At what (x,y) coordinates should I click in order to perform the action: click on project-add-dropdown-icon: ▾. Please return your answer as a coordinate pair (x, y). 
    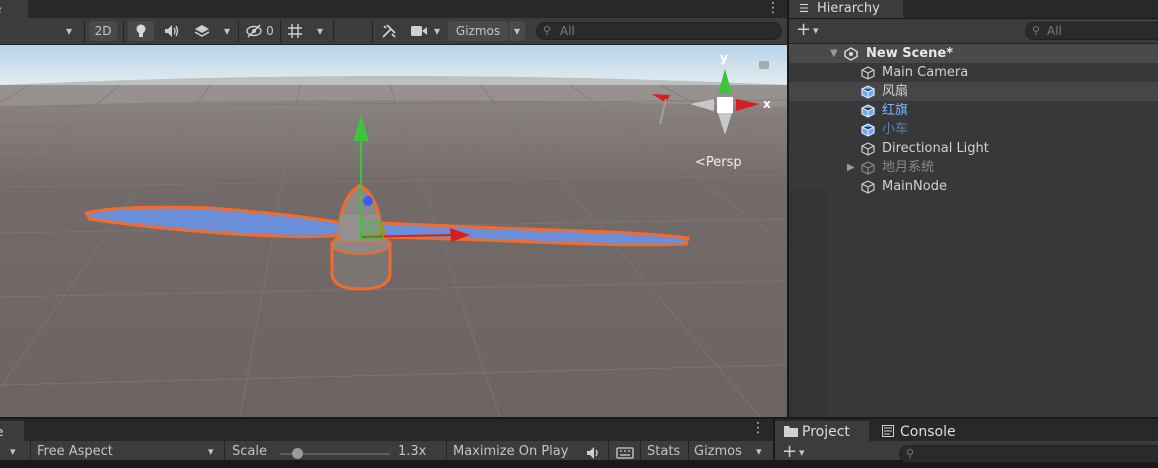
    Looking at the image, I should click on (802, 453).